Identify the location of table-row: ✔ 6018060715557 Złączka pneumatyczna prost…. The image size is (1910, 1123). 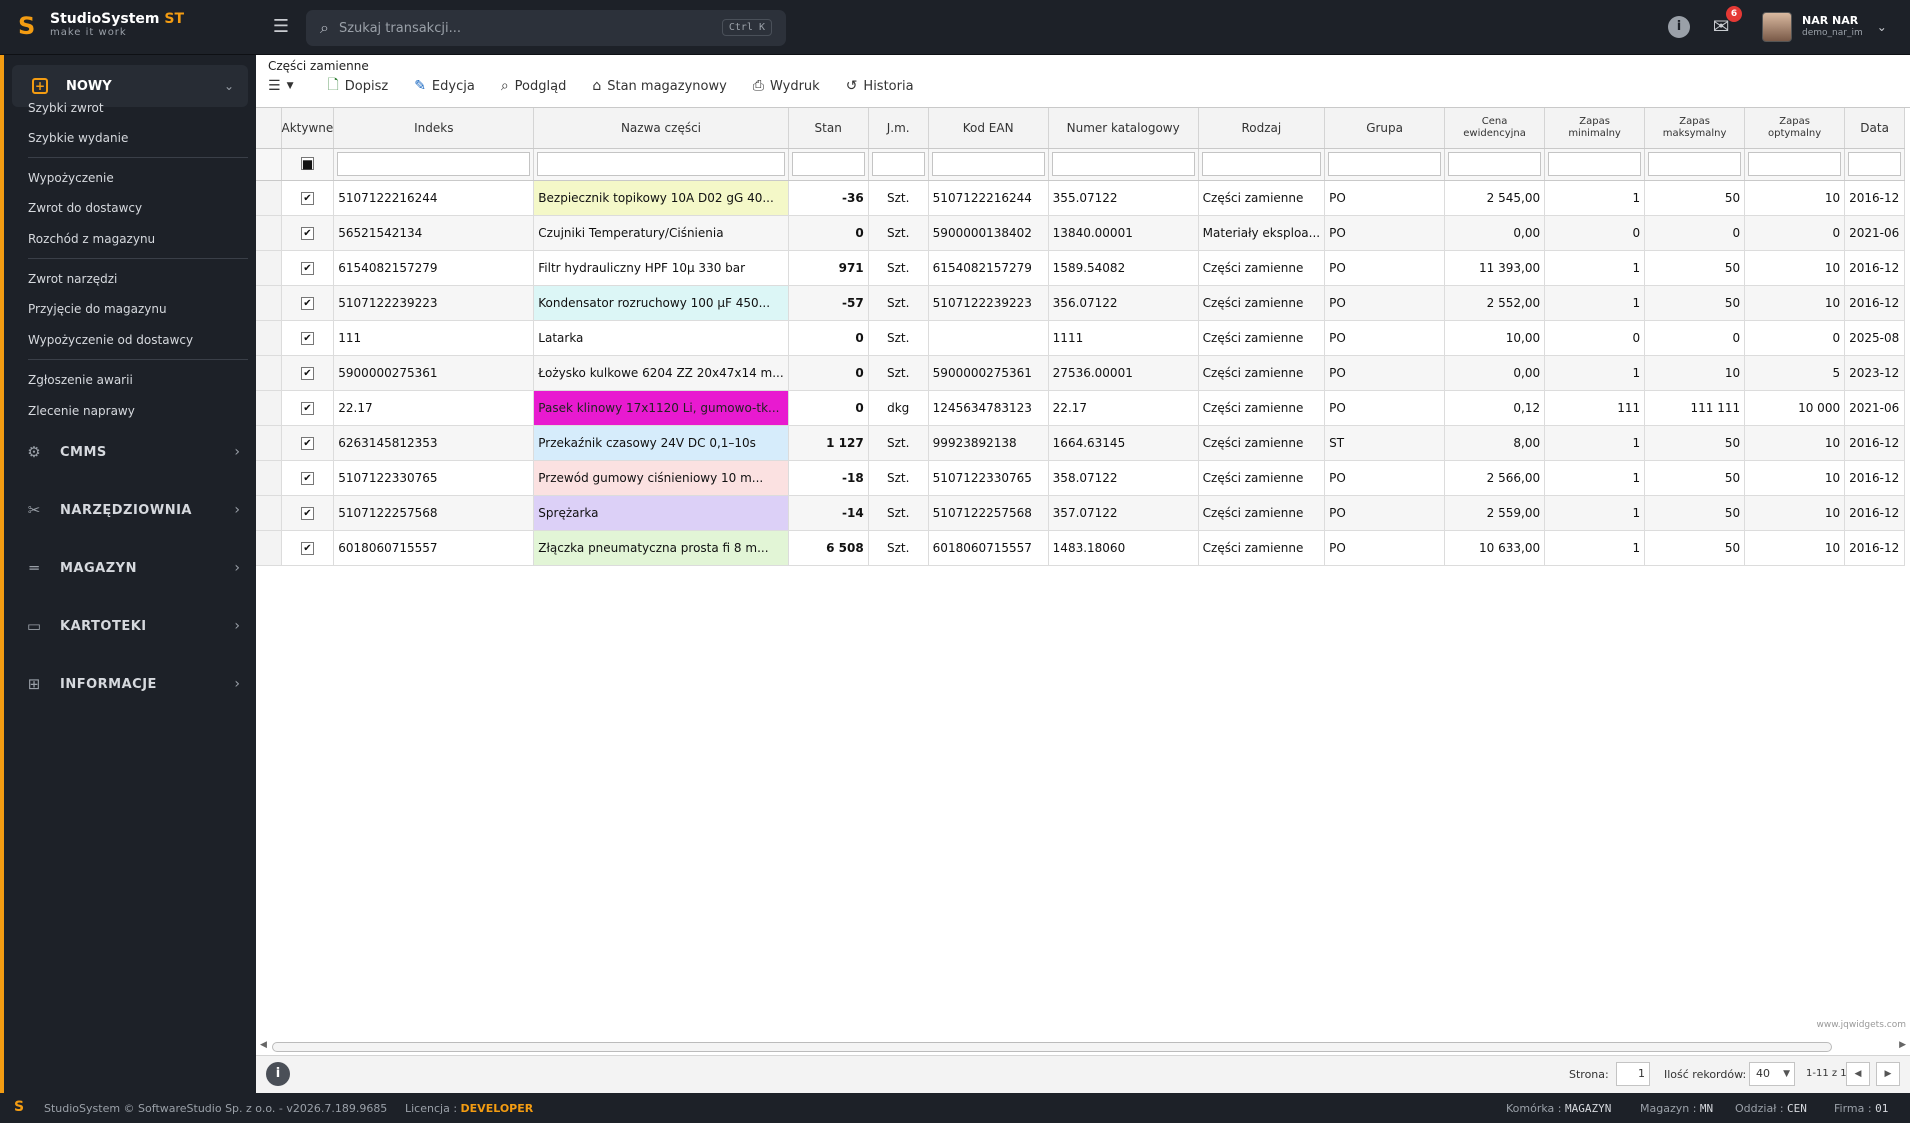
(1081, 548).